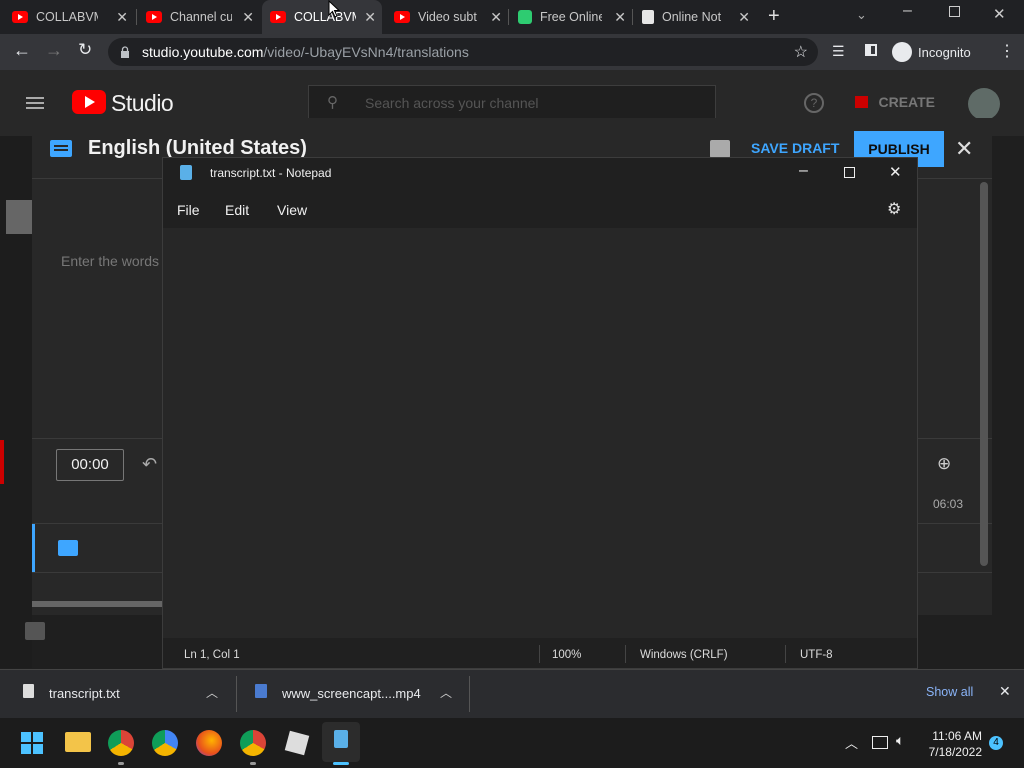 This screenshot has width=1024, height=768. What do you see at coordinates (97, 604) in the screenshot?
I see `timeline-scrollbar` at bounding box center [97, 604].